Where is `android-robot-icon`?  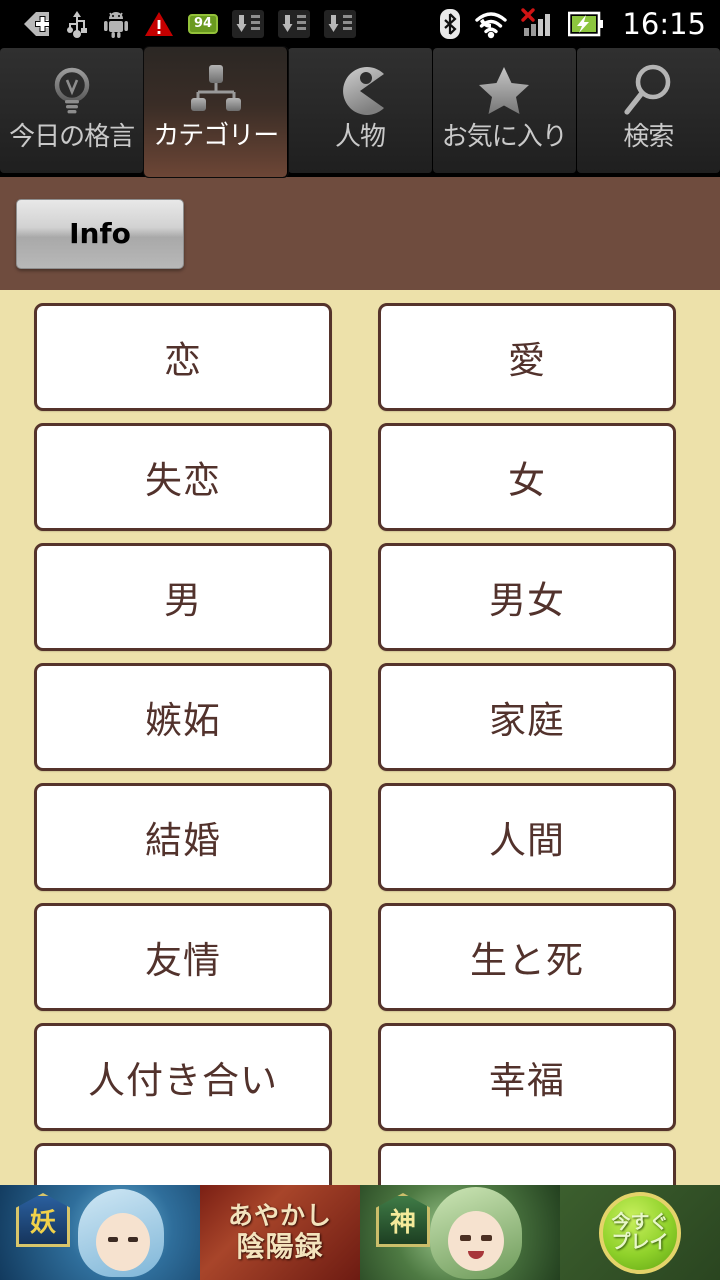
android-robot-icon is located at coordinates (116, 24).